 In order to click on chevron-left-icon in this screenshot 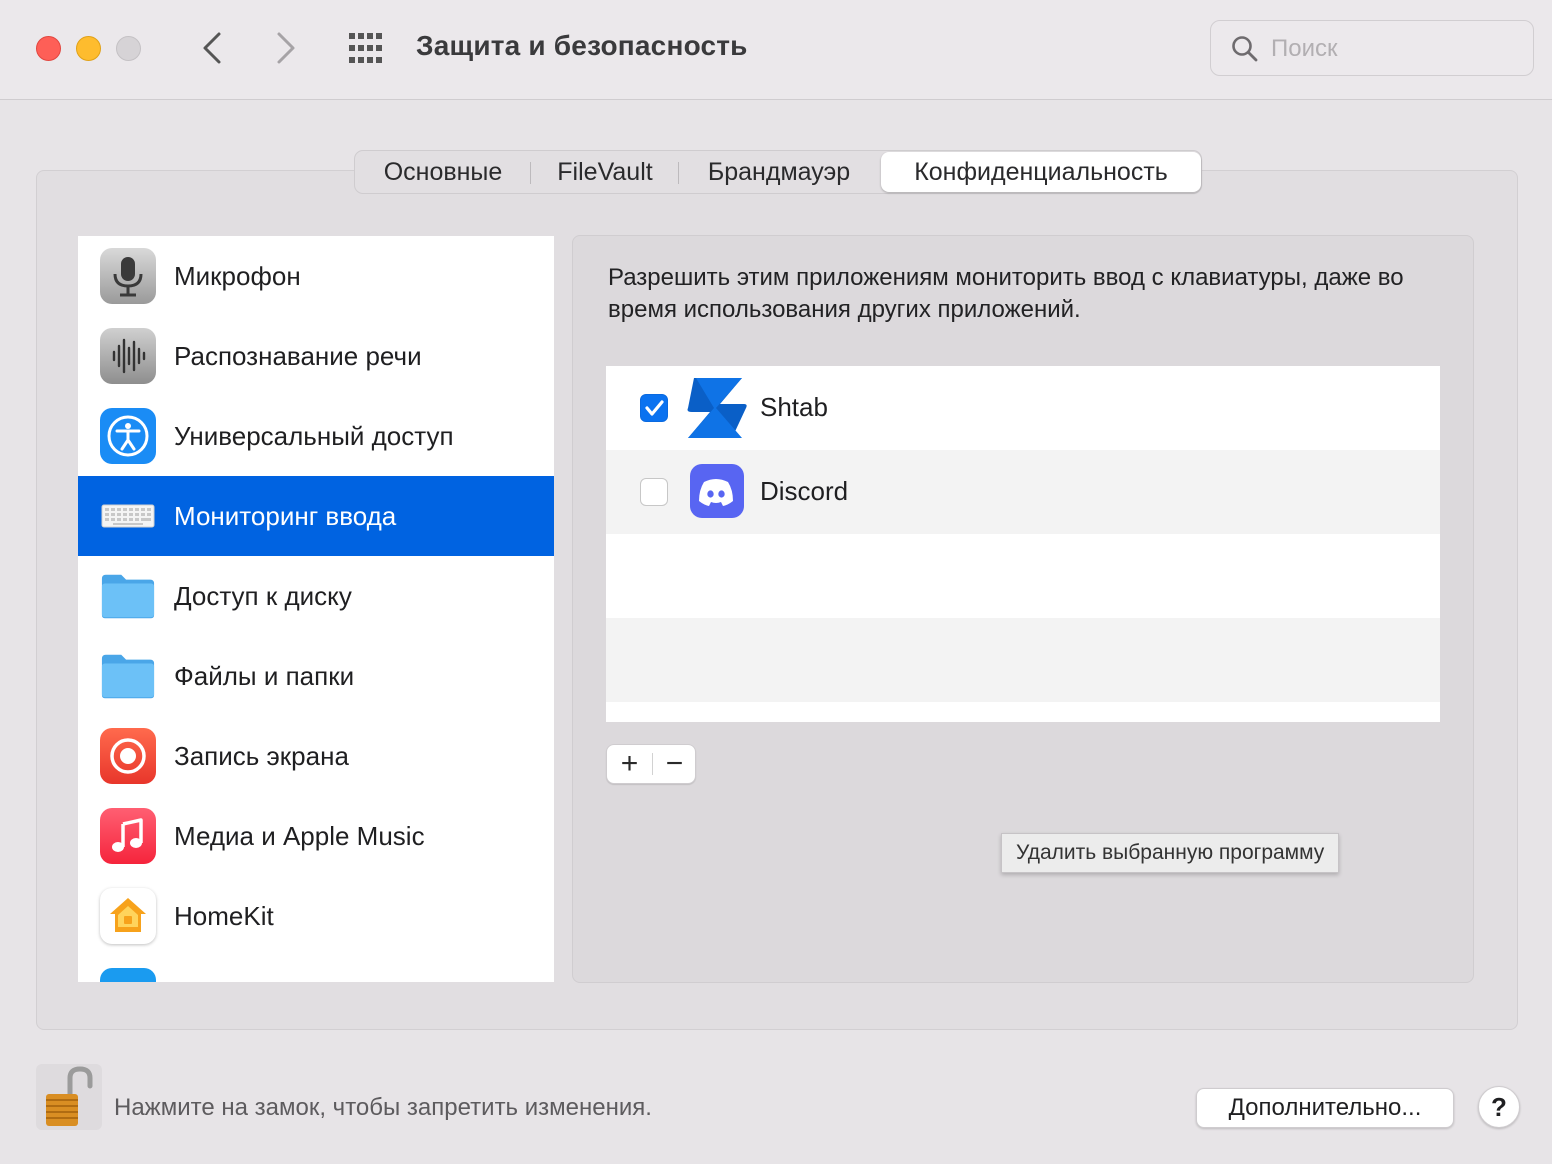, I will do `click(212, 48)`.